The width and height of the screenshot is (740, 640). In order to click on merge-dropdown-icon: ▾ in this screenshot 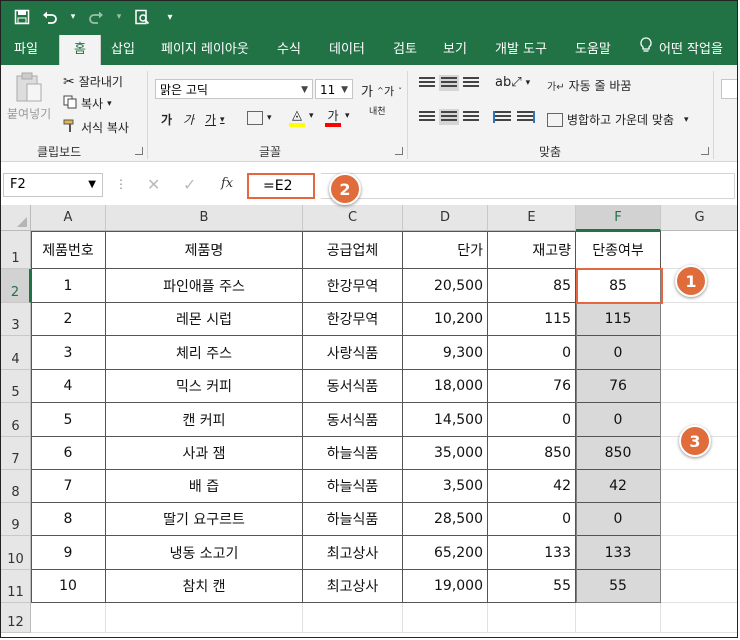, I will do `click(686, 120)`.